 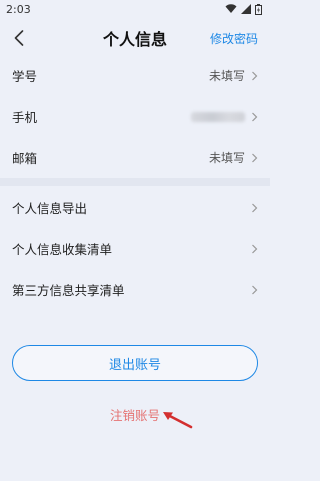 I want to click on back-arrow-icon, so click(x=19, y=38).